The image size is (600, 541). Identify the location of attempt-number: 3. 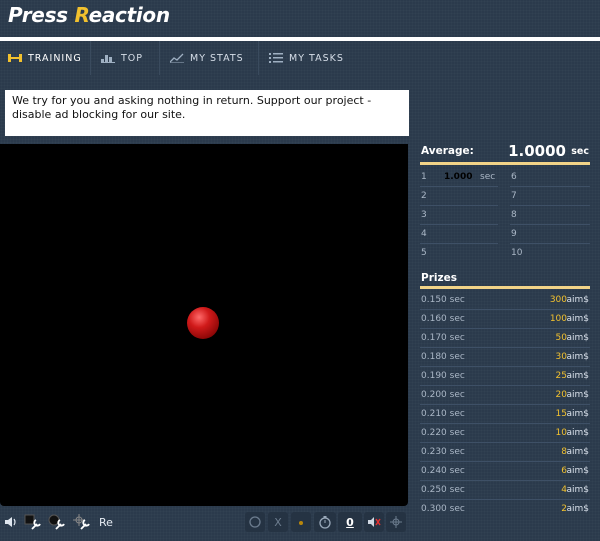
(424, 215).